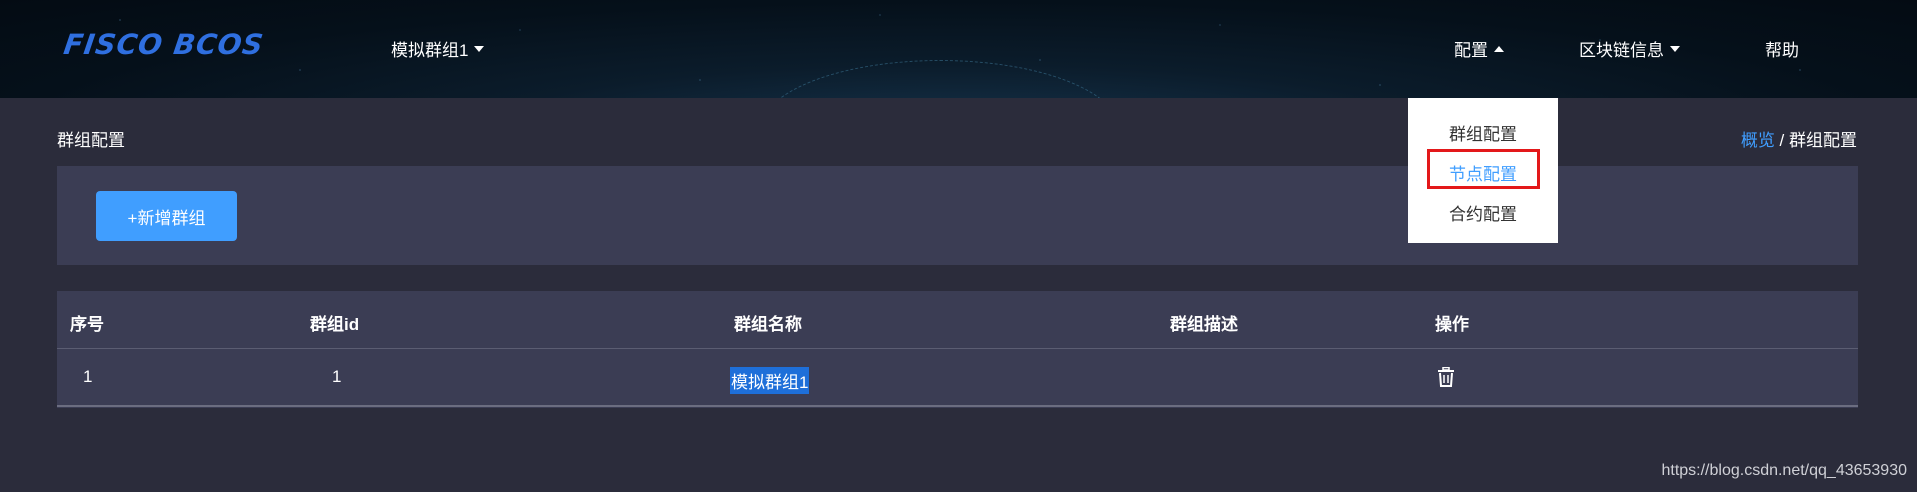  I want to click on table-header: 序号 群组id 群组名称 群组描述 操作, so click(957, 320).